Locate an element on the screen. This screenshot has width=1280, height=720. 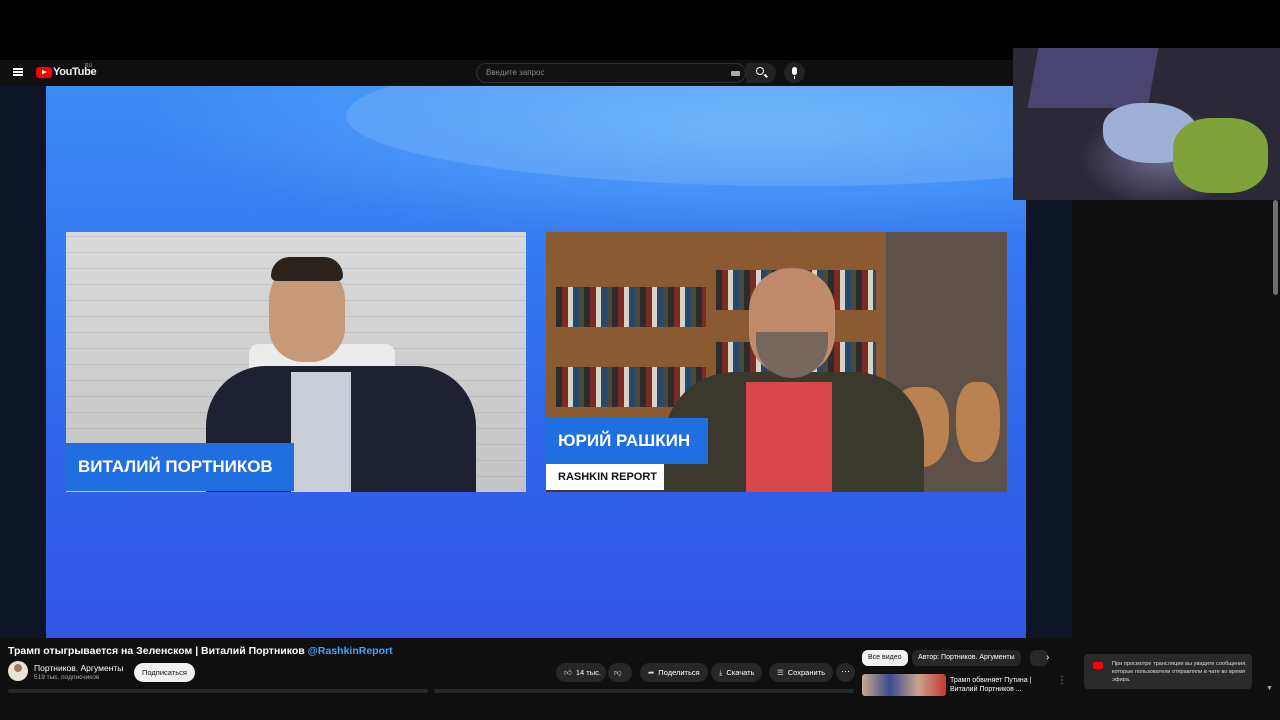
hamburger-menu-icon is located at coordinates (18, 72).